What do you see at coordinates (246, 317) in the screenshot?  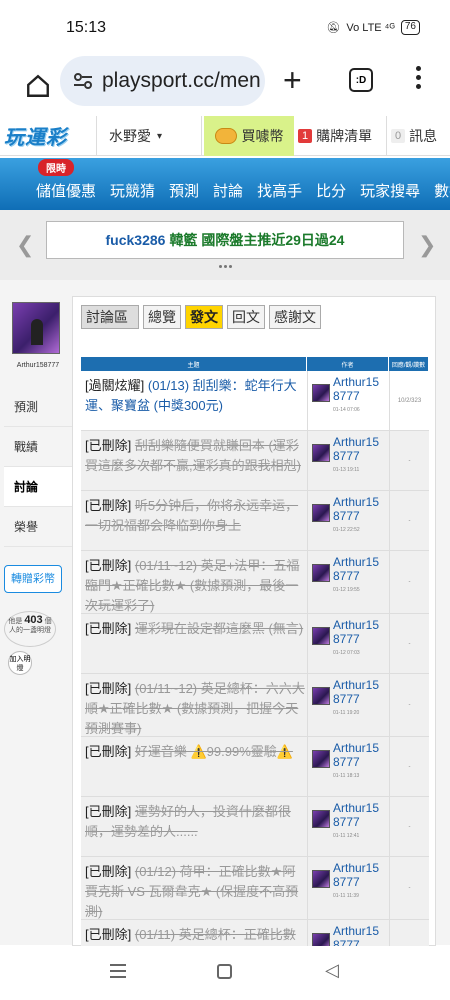 I see `tab-replies: 回文` at bounding box center [246, 317].